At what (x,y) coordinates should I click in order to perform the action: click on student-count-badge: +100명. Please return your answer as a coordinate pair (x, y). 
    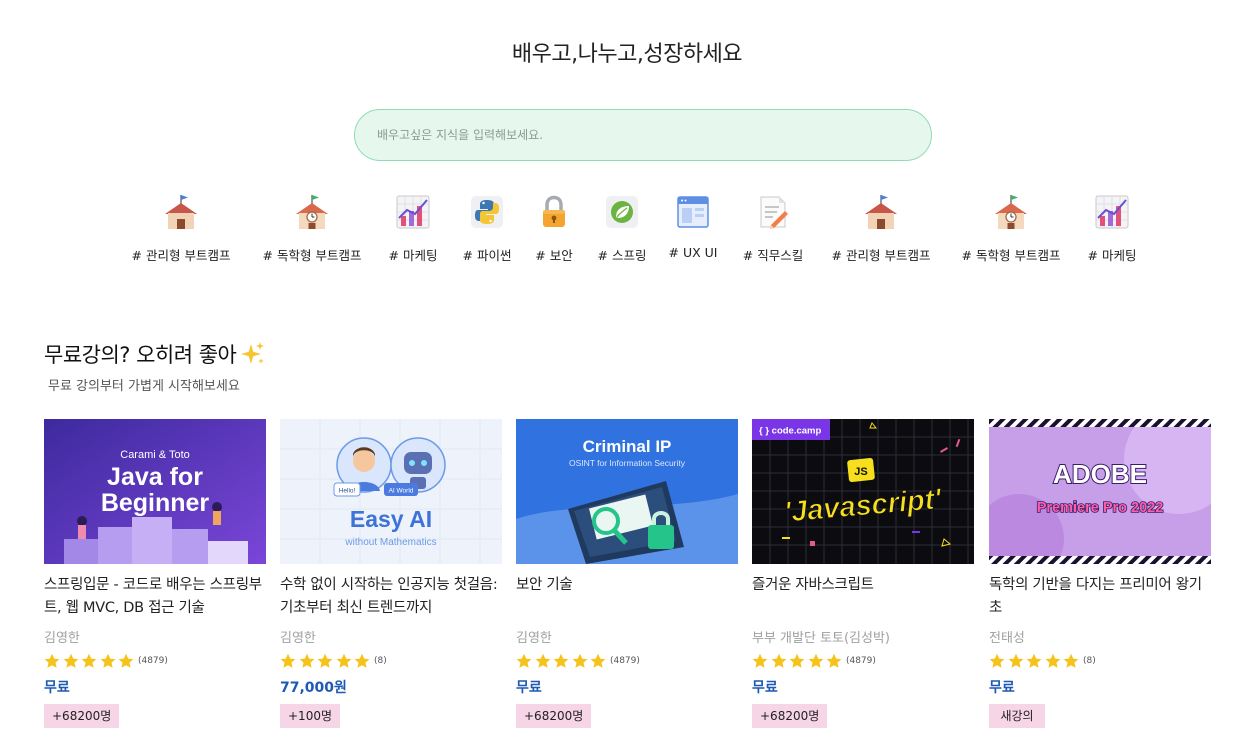
    Looking at the image, I should click on (310, 716).